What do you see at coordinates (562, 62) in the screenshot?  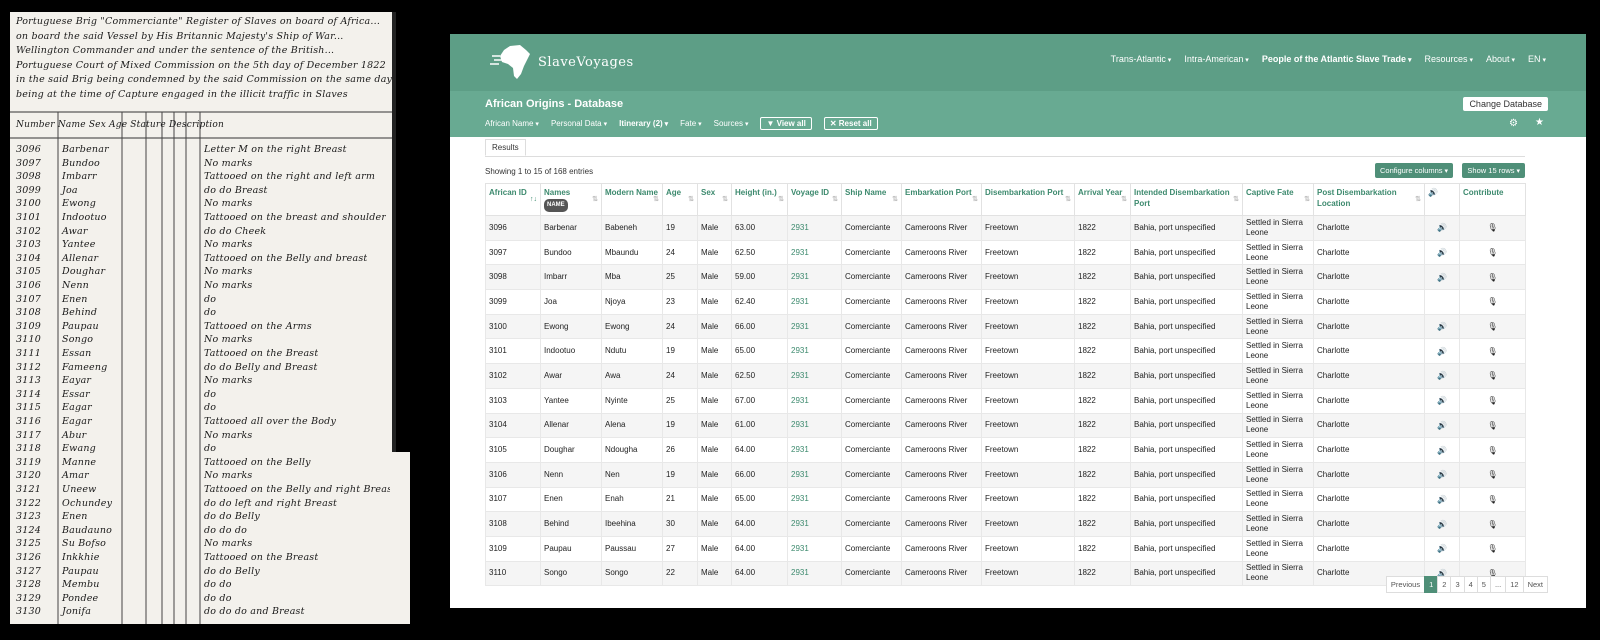 I see `logo: SlaveVoyages` at bounding box center [562, 62].